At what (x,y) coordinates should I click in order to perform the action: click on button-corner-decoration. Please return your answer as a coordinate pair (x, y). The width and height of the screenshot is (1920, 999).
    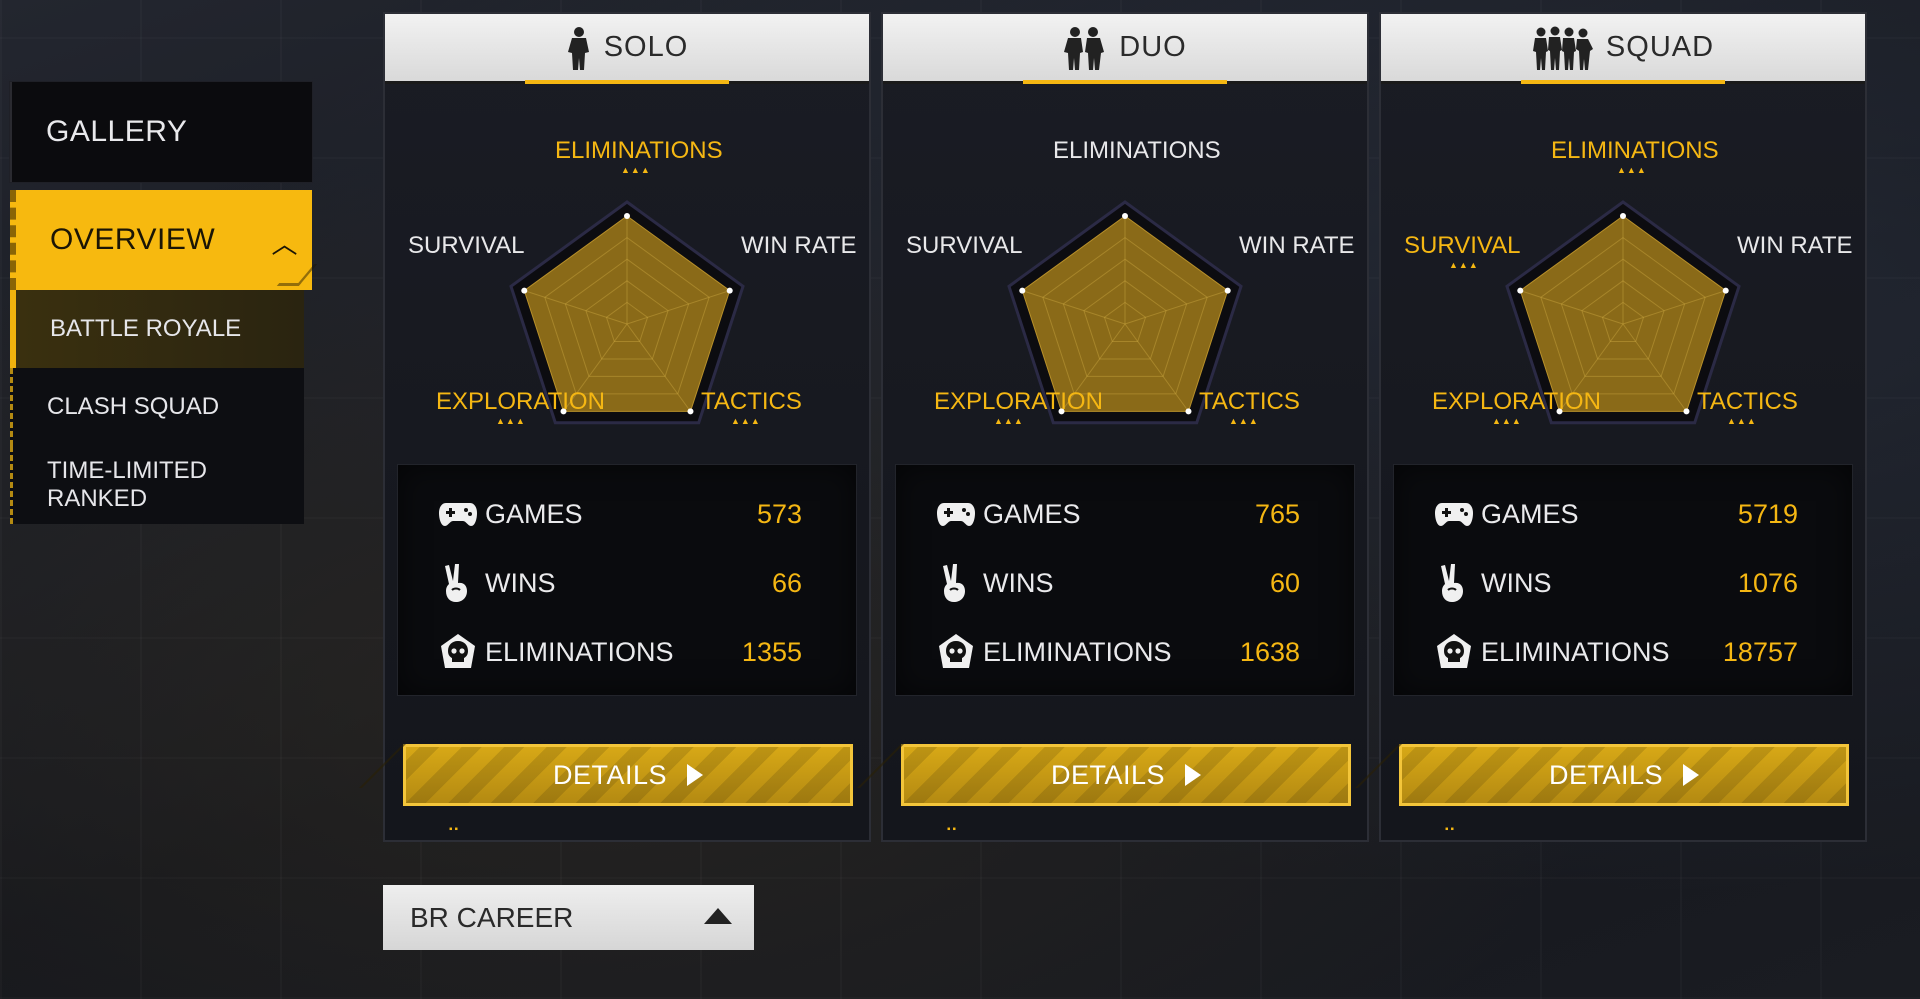
    Looking at the image, I should click on (403, 766).